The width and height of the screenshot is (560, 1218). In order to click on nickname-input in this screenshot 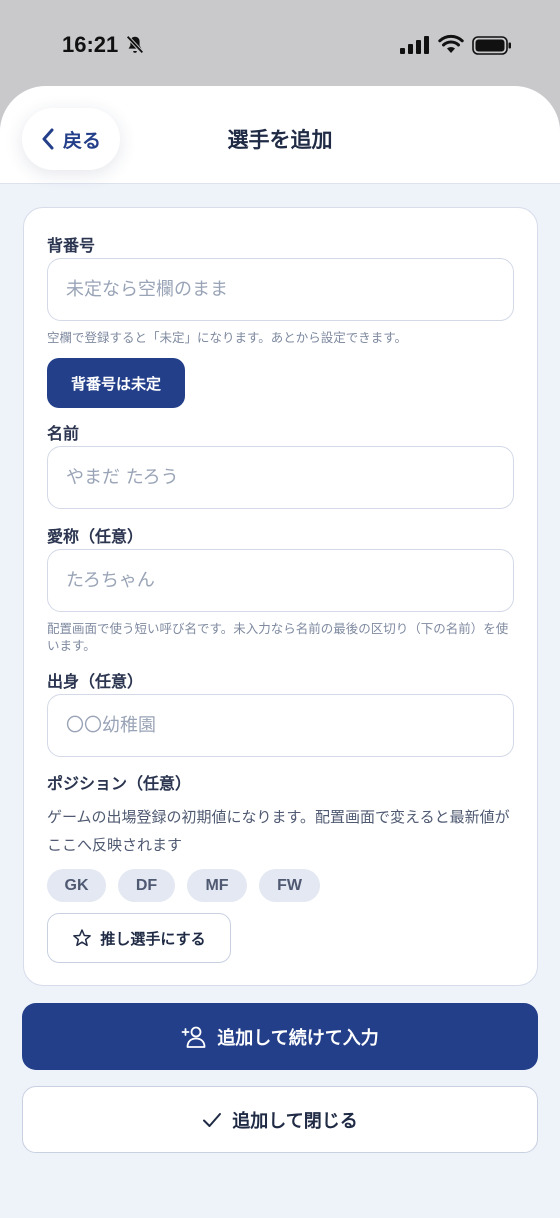, I will do `click(280, 580)`.